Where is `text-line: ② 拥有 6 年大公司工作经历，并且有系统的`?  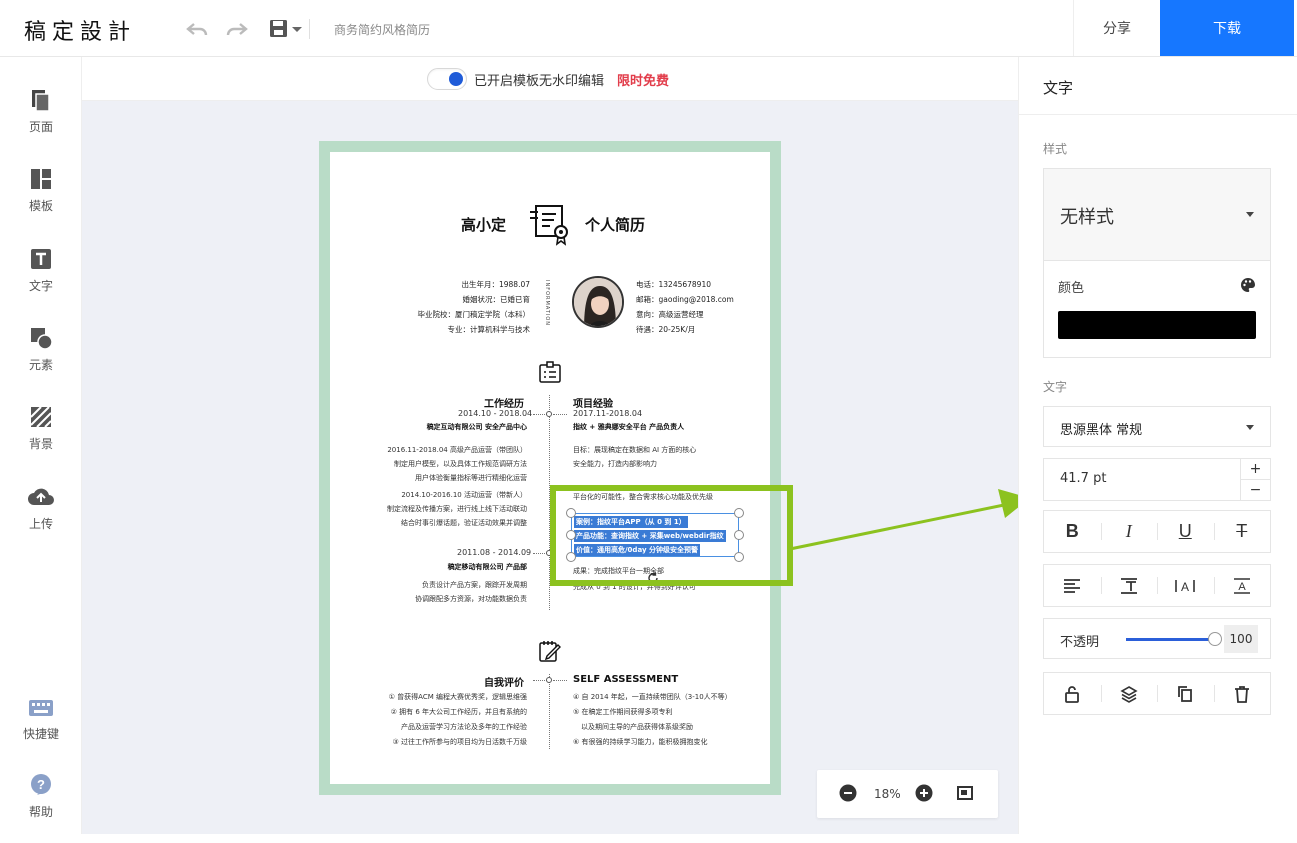 text-line: ② 拥有 6 年大公司工作经历，并且有系统的 is located at coordinates (458, 712).